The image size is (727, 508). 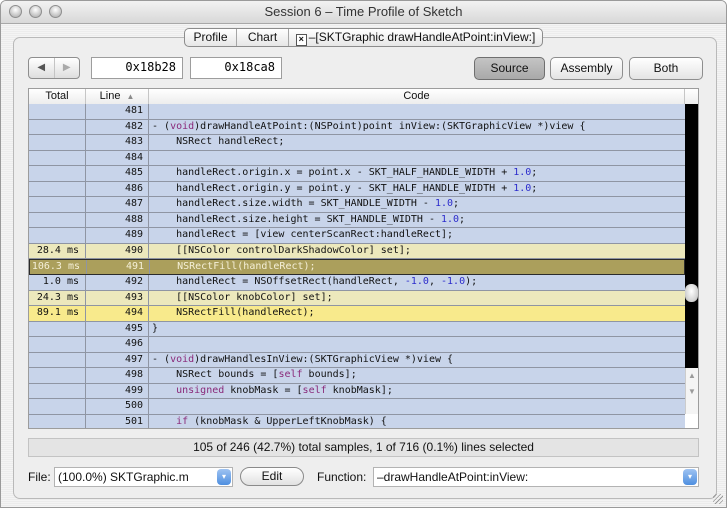 What do you see at coordinates (363, 12) in the screenshot?
I see `title-bar: Session 6 – Time Profile of Sketch` at bounding box center [363, 12].